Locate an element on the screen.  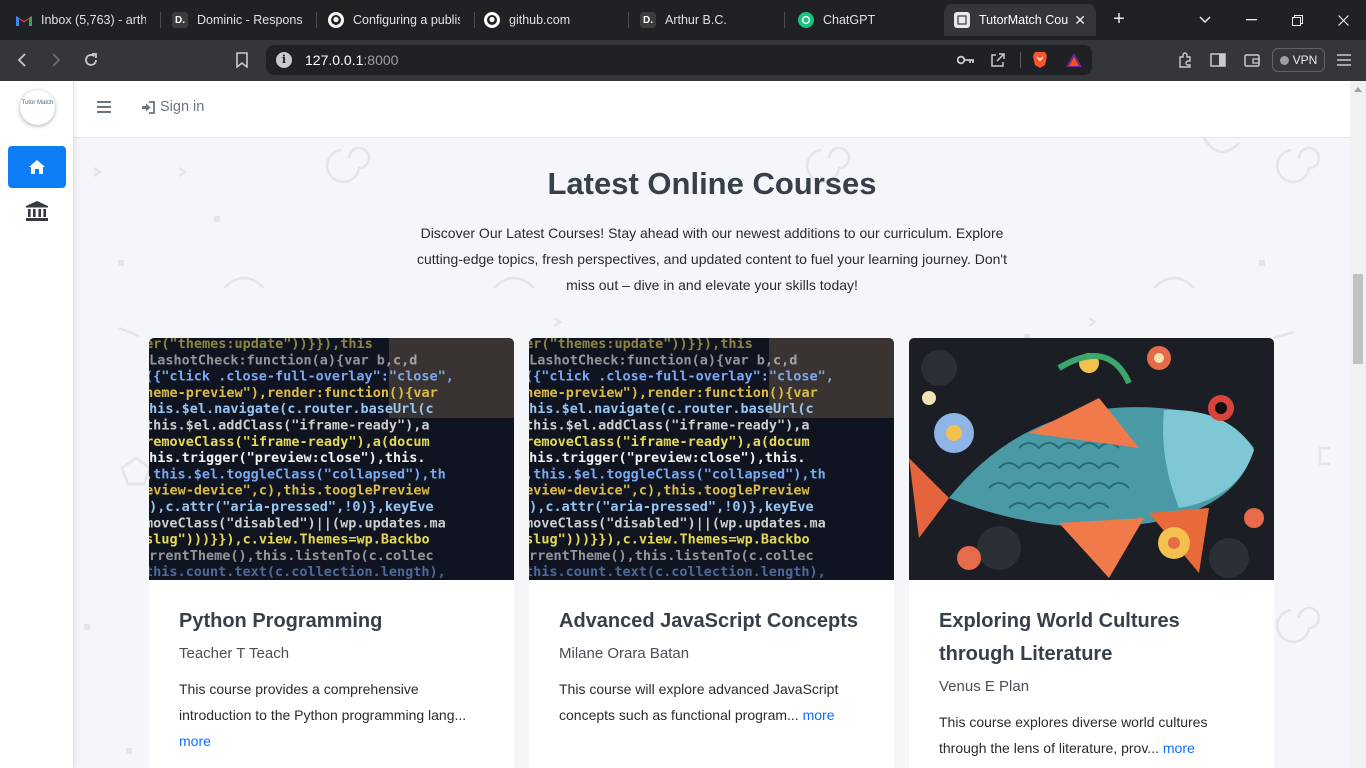
fish-mosaic-image is located at coordinates (1091, 459).